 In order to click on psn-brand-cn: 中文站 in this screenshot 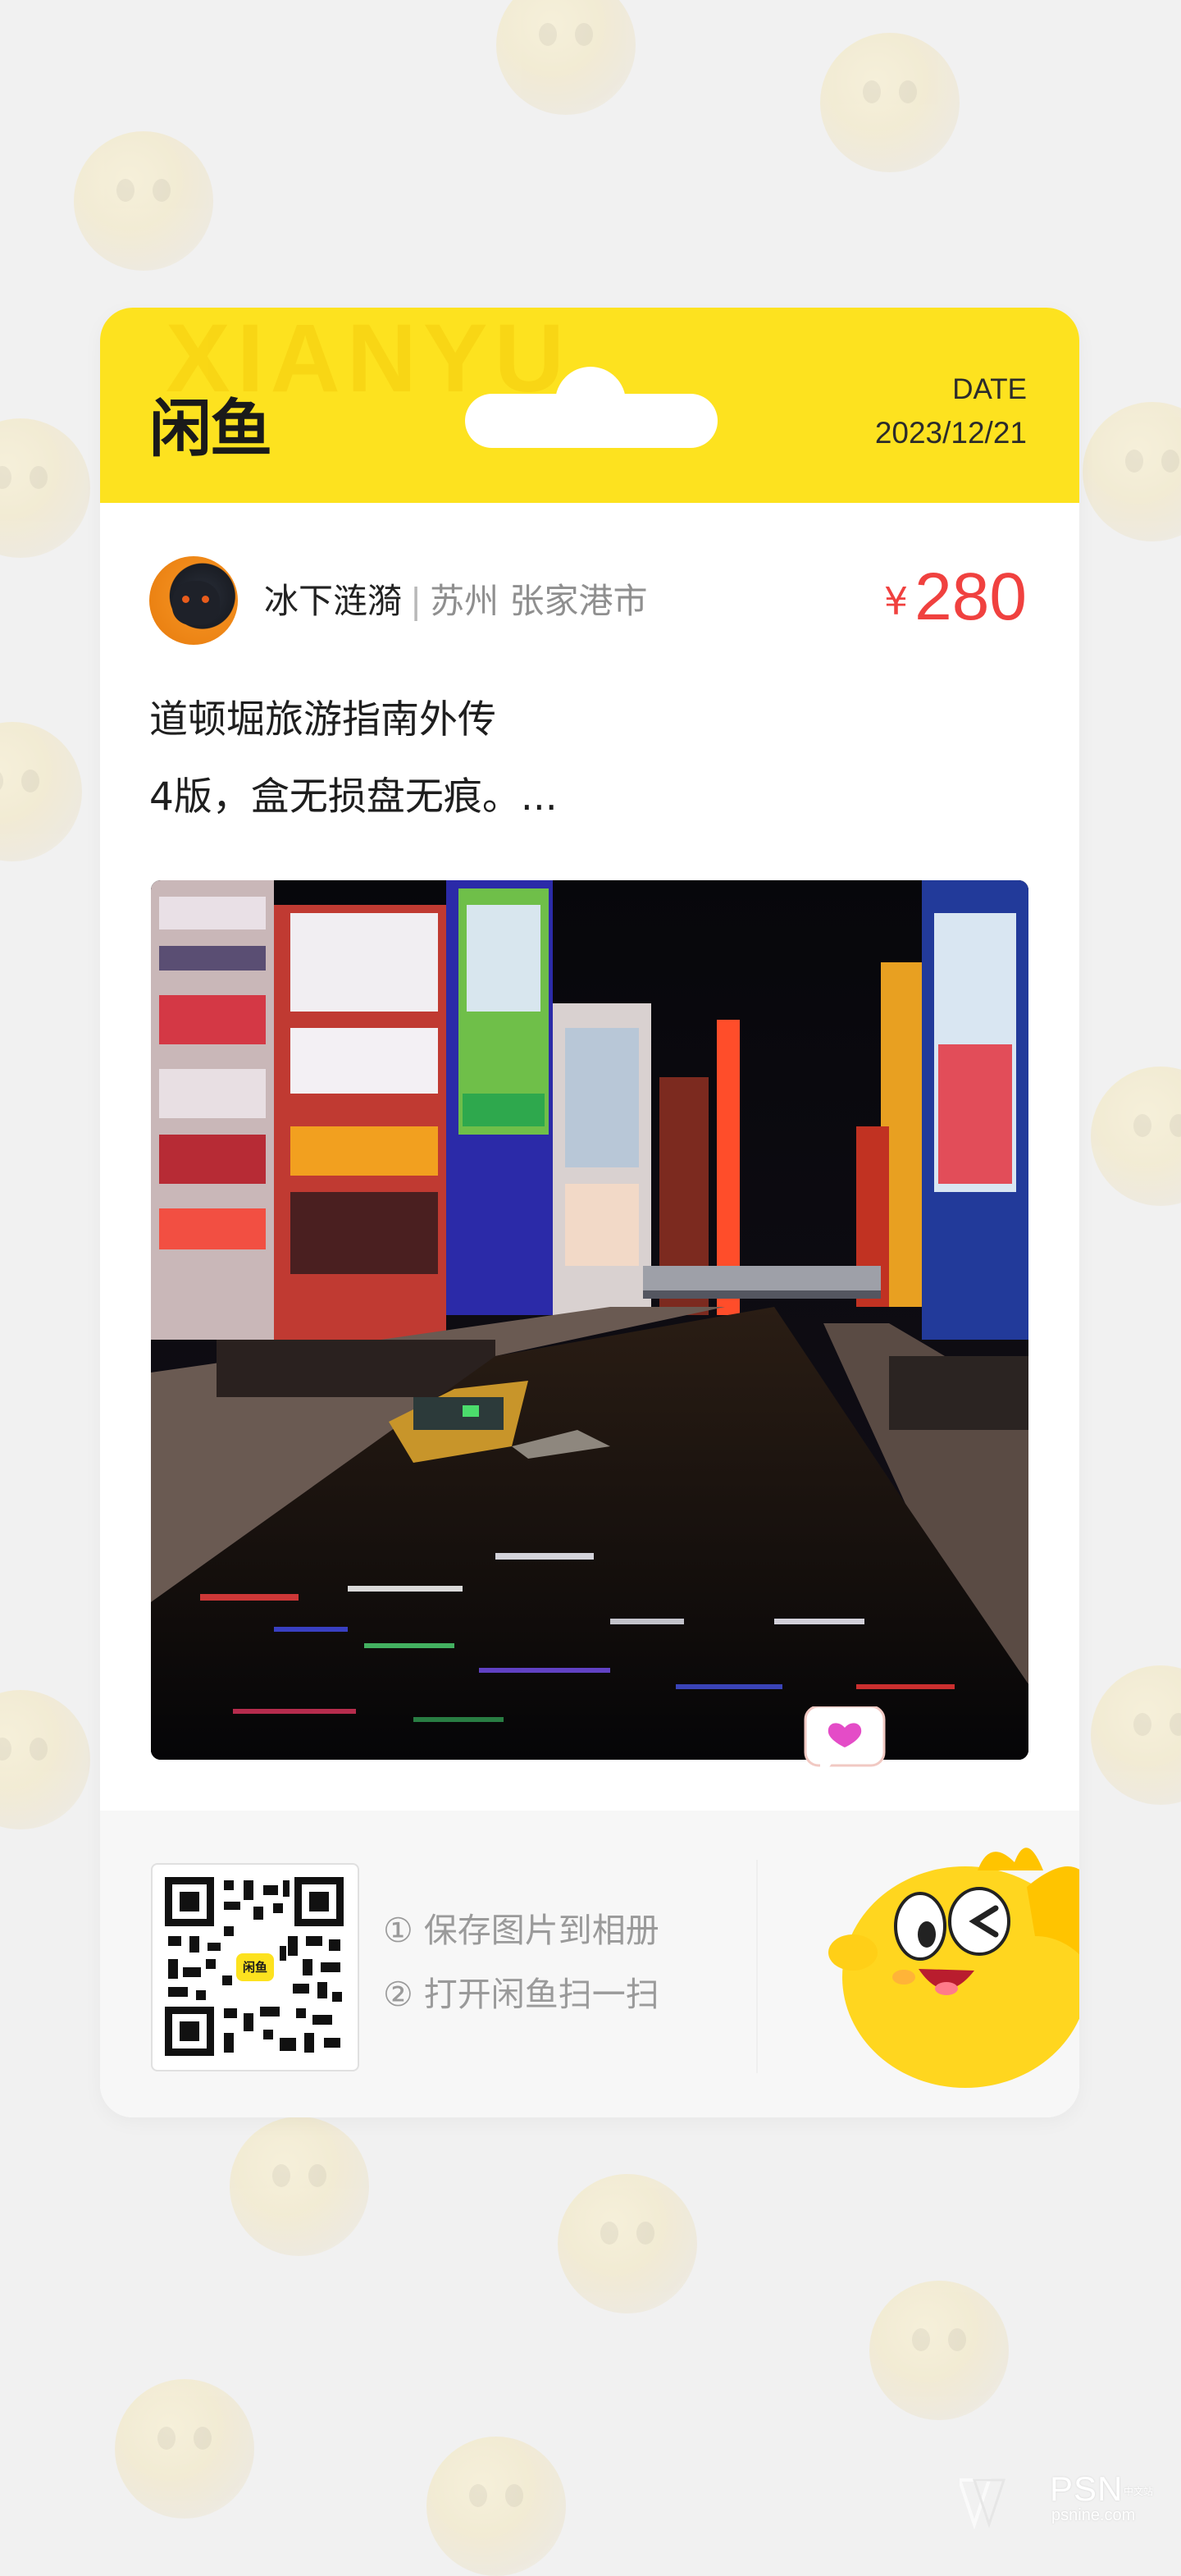, I will do `click(1139, 2491)`.